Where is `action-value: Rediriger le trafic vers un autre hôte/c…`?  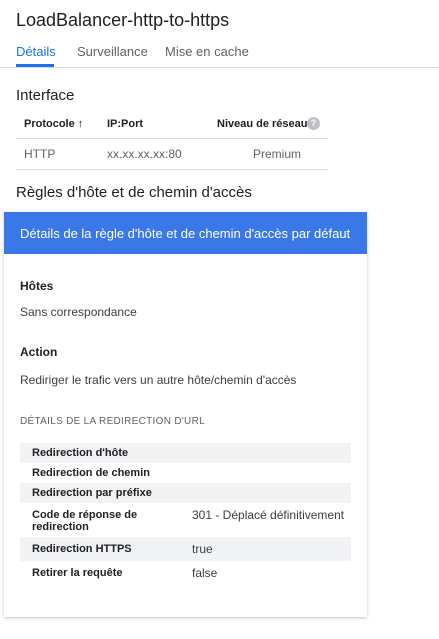
action-value: Rediriger le trafic vers un autre hôte/c… is located at coordinates (158, 380).